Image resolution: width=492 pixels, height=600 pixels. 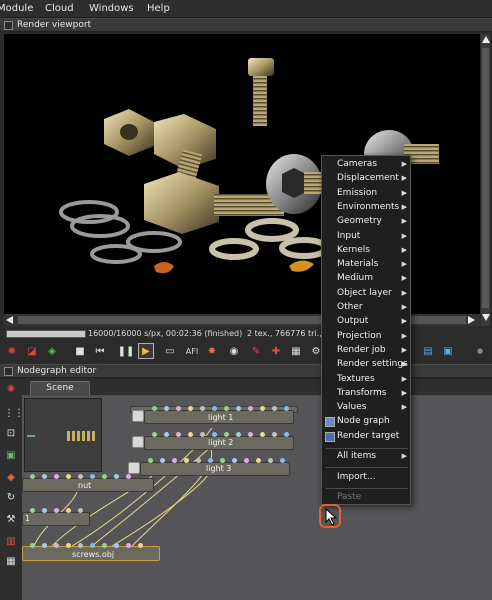 I want to click on menu-item-geometry: Geometry ▶, so click(x=366, y=222).